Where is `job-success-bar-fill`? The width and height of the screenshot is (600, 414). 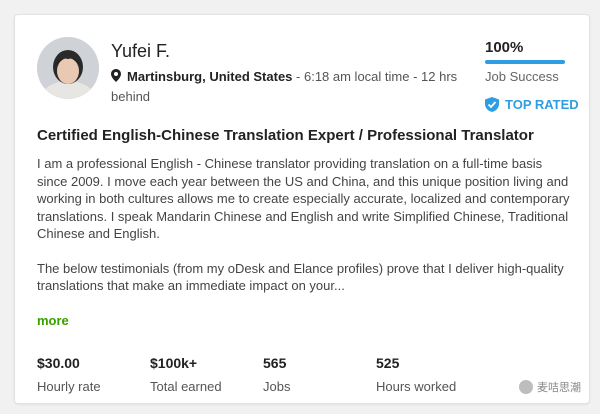 job-success-bar-fill is located at coordinates (525, 62).